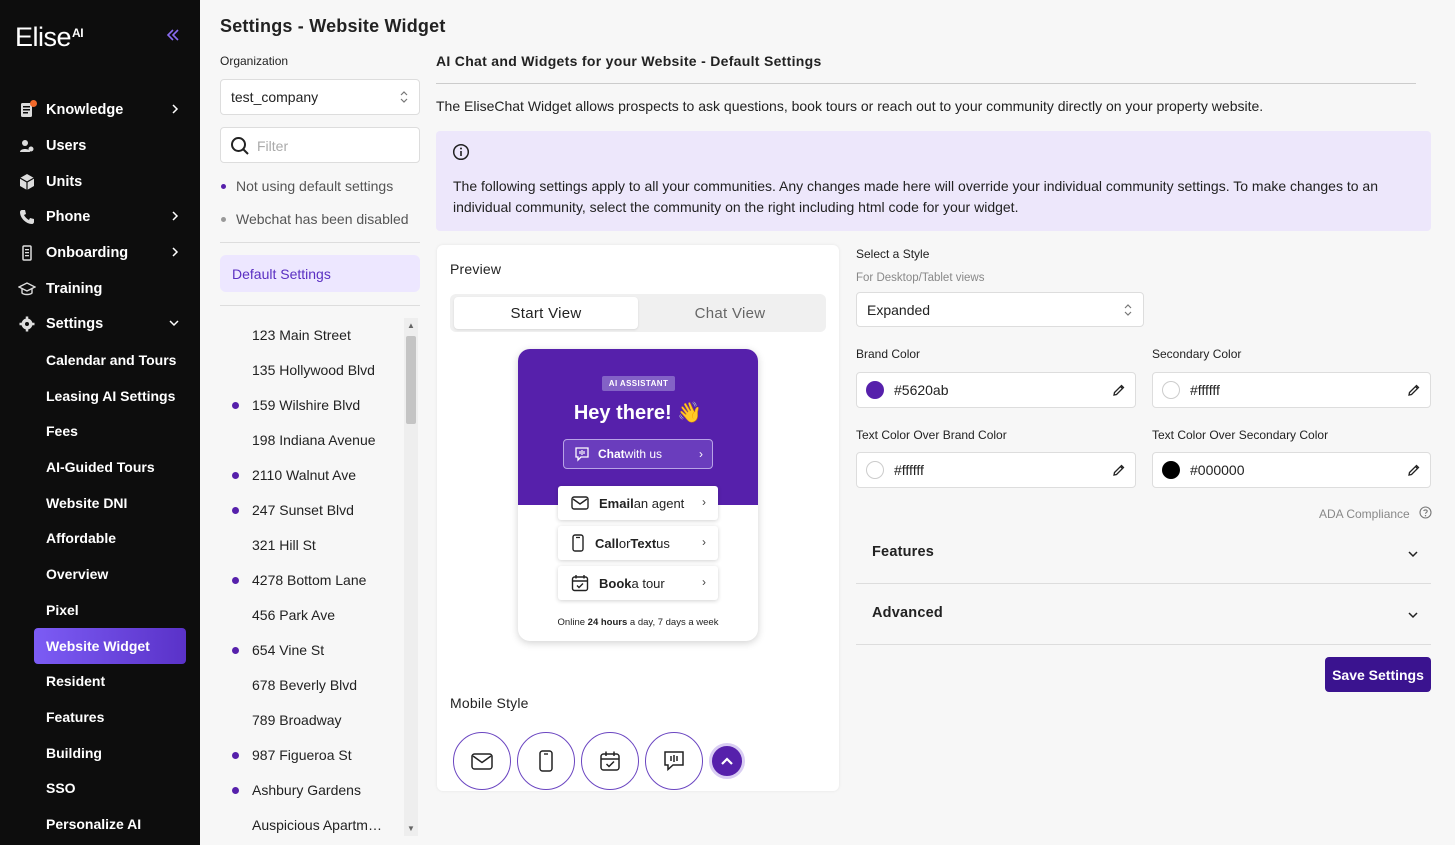  I want to click on text-brand-color-label: Text Color Over Brand Color, so click(931, 435).